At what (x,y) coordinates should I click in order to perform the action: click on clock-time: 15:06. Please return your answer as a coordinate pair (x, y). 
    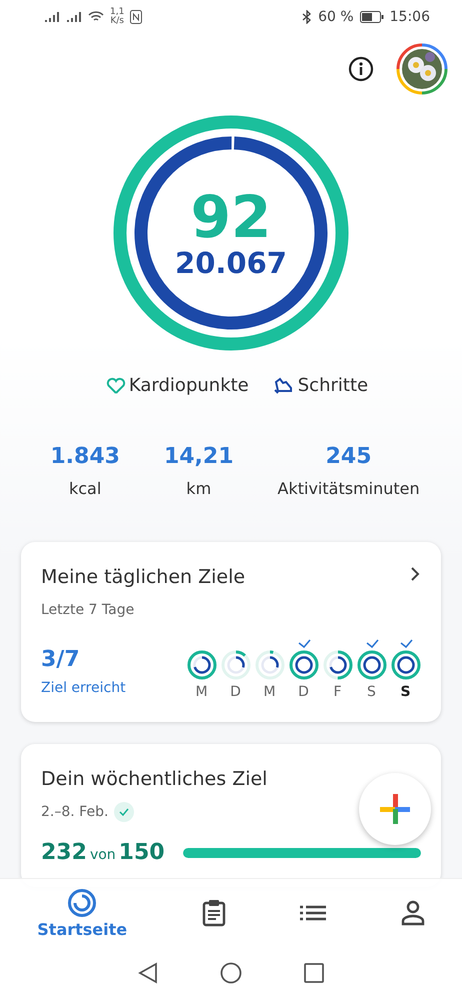
    Looking at the image, I should click on (410, 17).